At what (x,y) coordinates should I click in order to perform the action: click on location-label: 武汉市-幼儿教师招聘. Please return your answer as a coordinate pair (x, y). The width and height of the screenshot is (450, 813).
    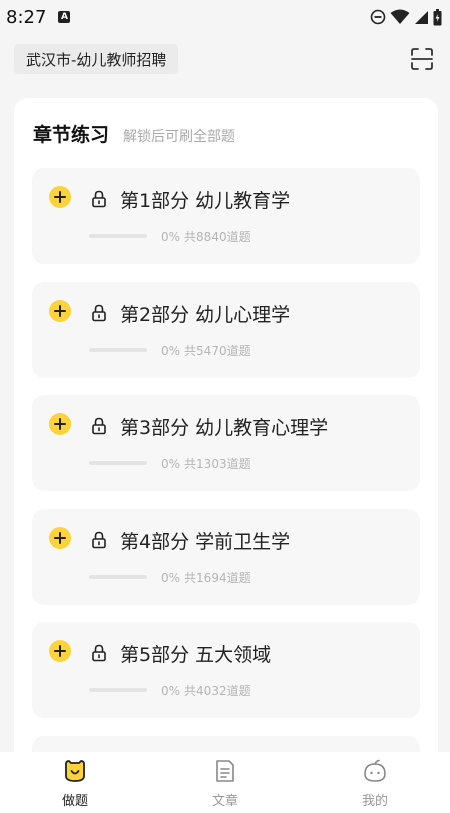
    Looking at the image, I should click on (96, 59).